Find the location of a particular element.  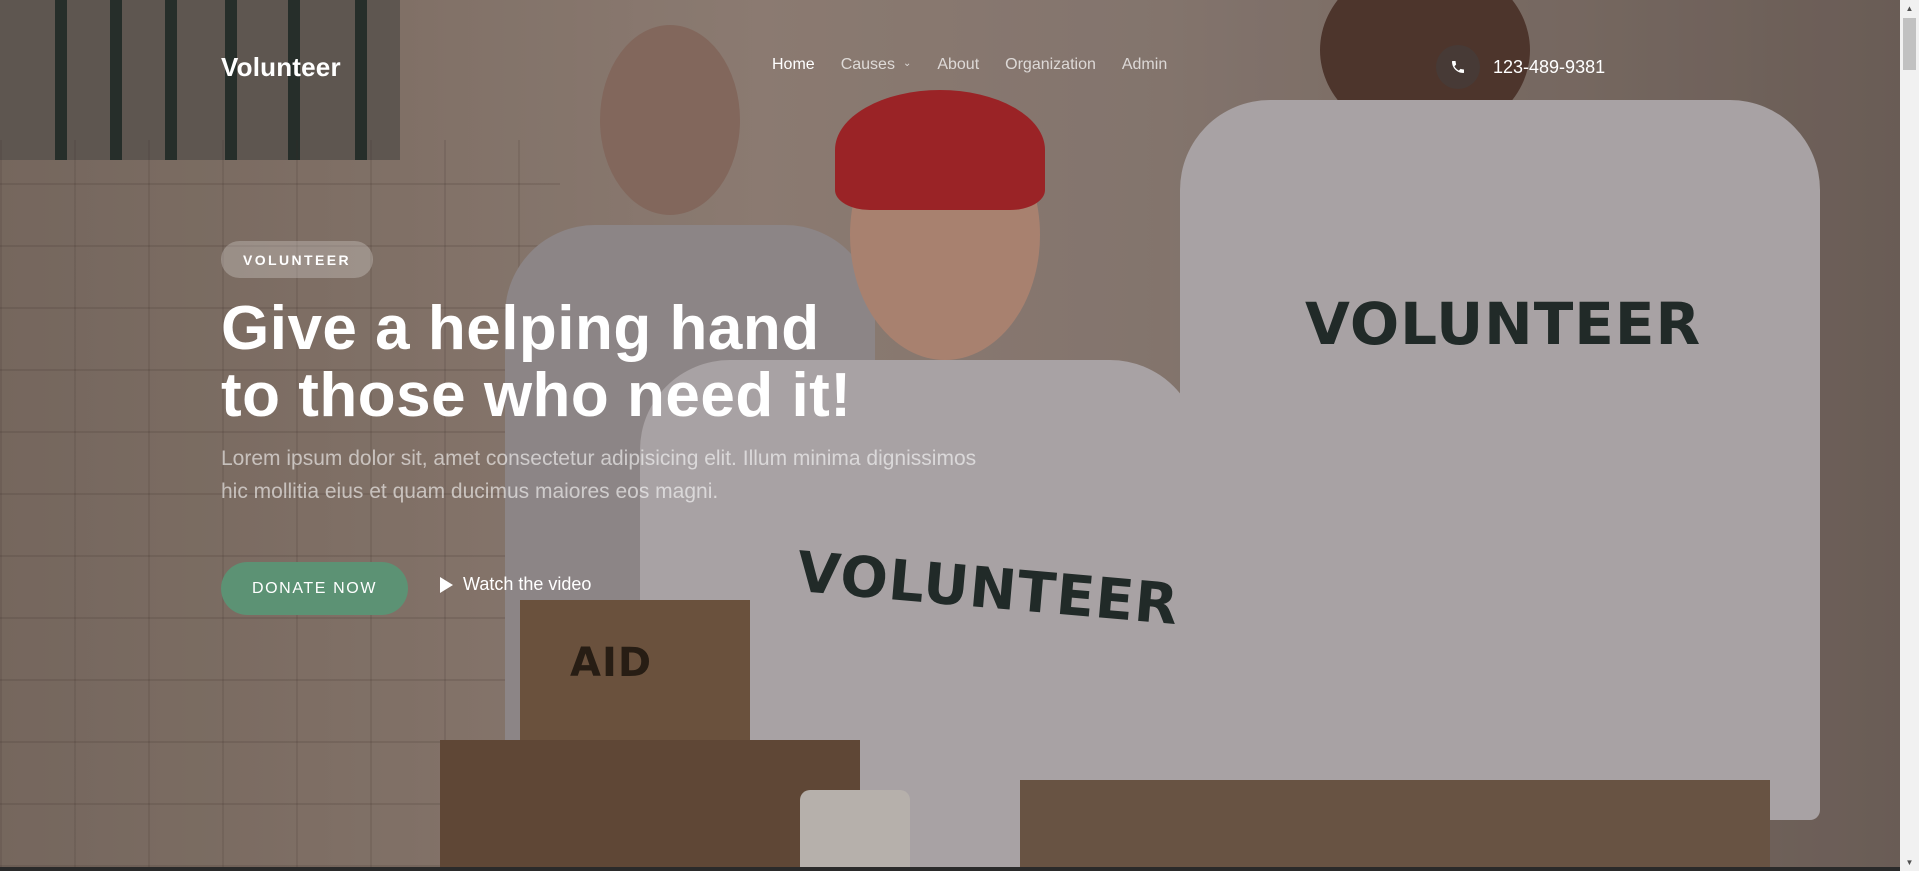

site-logo: Volunteer is located at coordinates (281, 67).